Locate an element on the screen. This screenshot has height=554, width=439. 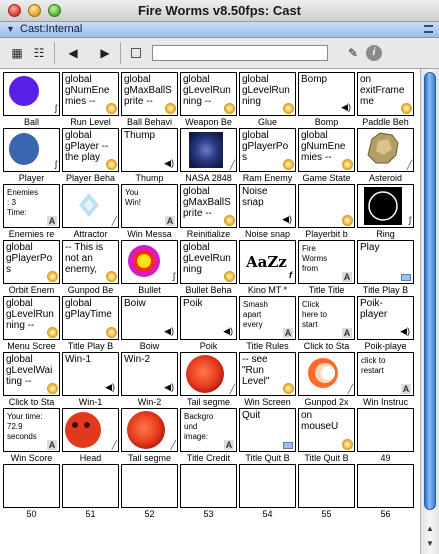
cast-member-cell: Backgro und image: A Title Credit is located at coordinates (208, 435).